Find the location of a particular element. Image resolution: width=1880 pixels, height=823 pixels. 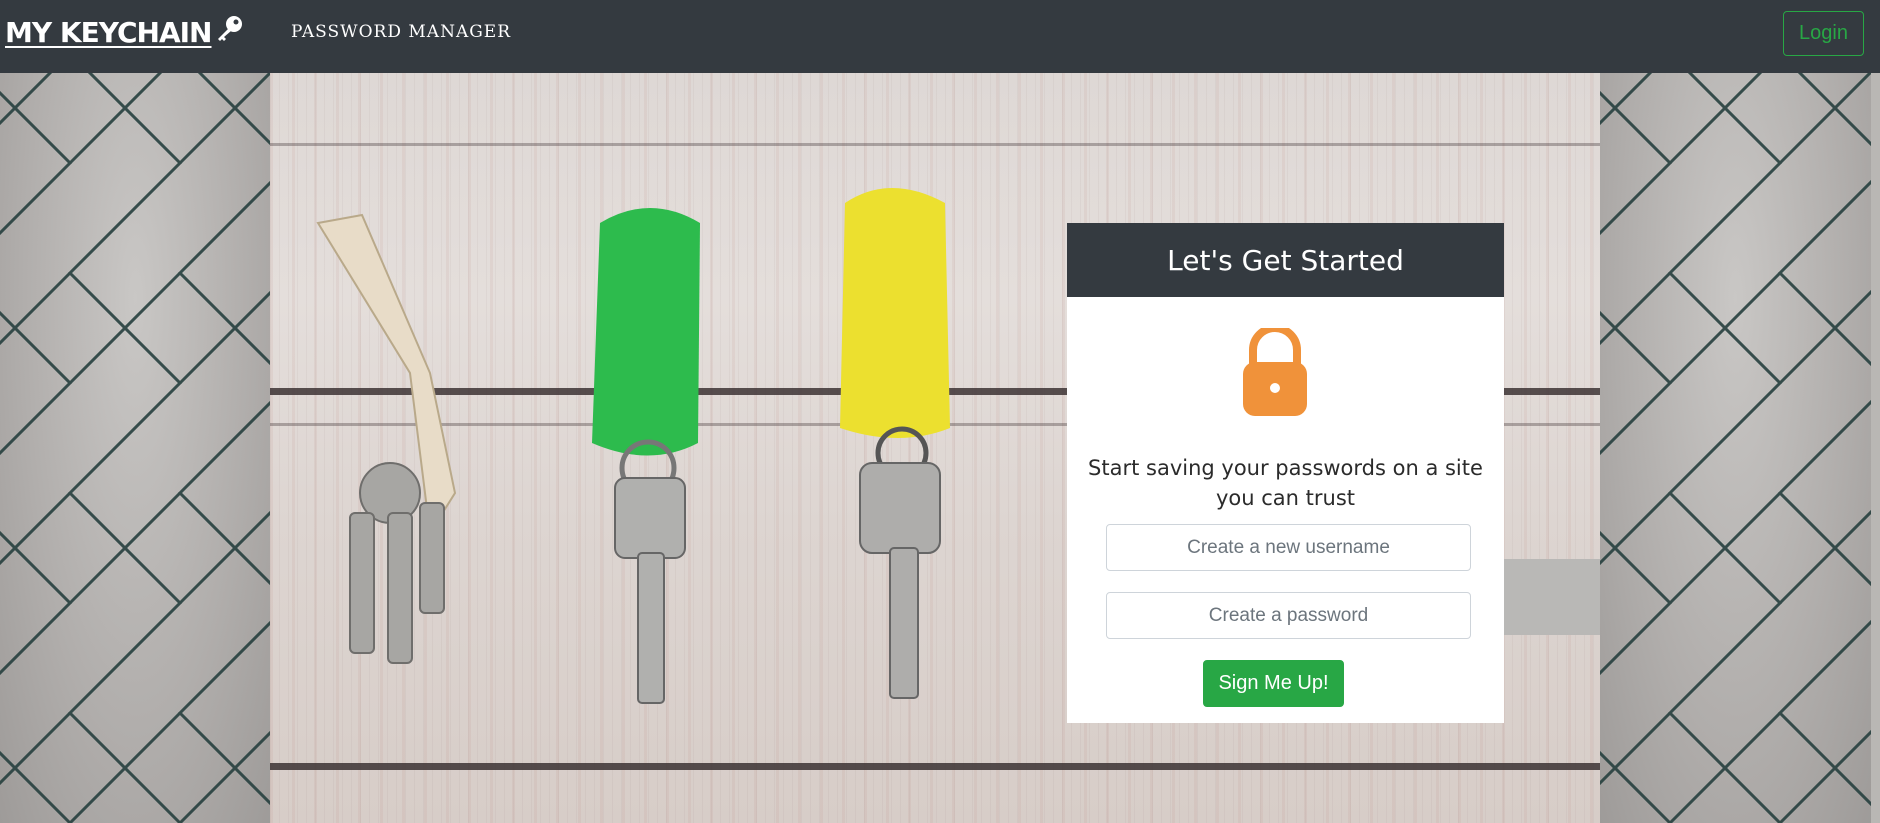

signup-card-header: Let's Get Started is located at coordinates (1285, 260).